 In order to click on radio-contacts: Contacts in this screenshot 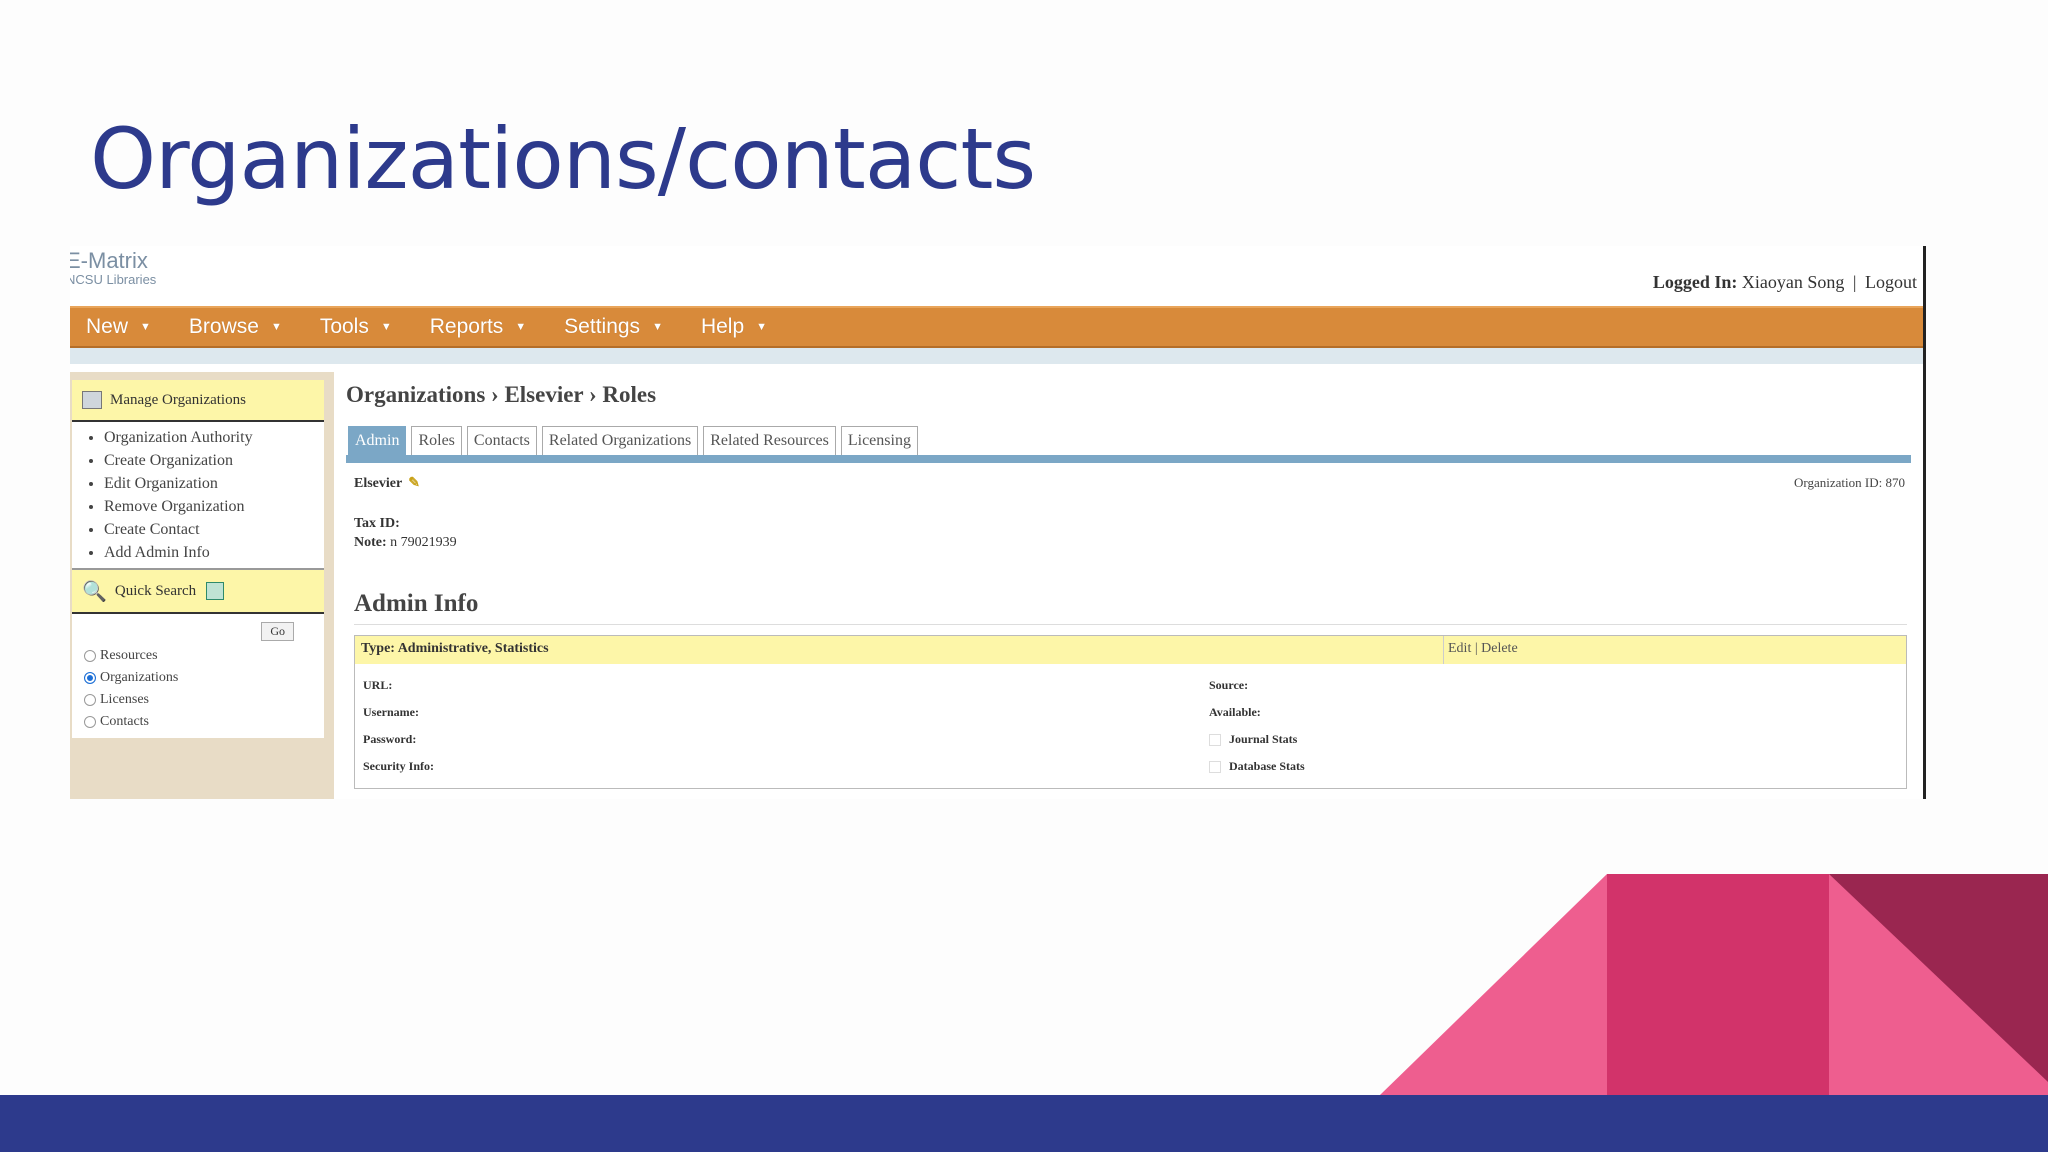, I will do `click(116, 722)`.